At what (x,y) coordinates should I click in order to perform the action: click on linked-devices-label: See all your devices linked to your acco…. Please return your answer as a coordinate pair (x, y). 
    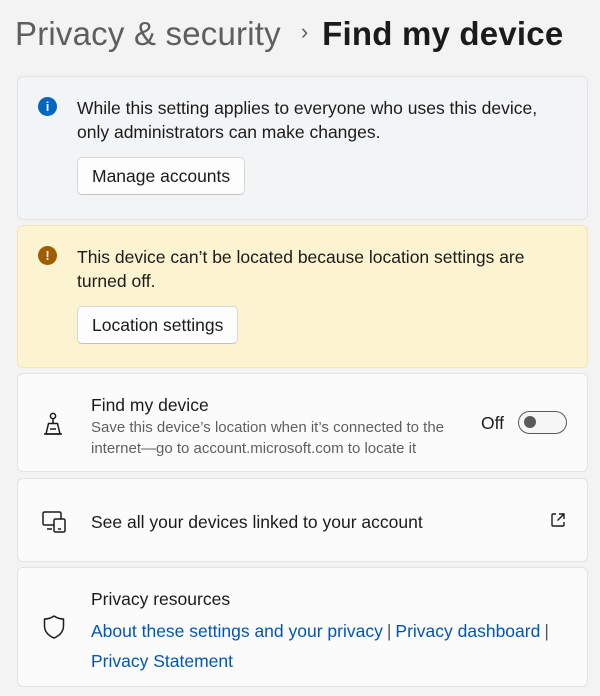
    Looking at the image, I should click on (257, 522).